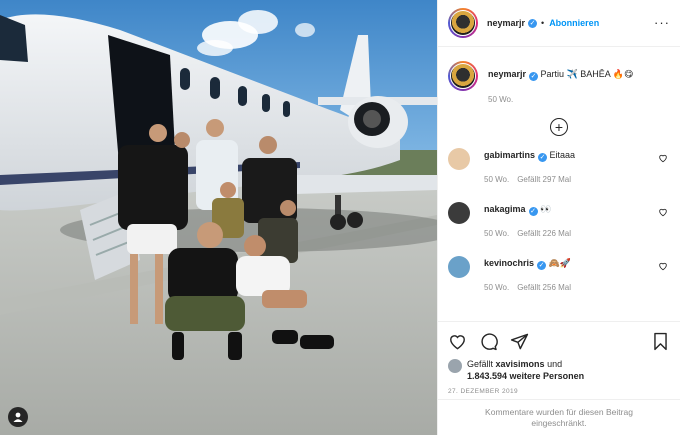 The width and height of the screenshot is (680, 435). What do you see at coordinates (519, 341) in the screenshot?
I see `share-paper-plane-icon` at bounding box center [519, 341].